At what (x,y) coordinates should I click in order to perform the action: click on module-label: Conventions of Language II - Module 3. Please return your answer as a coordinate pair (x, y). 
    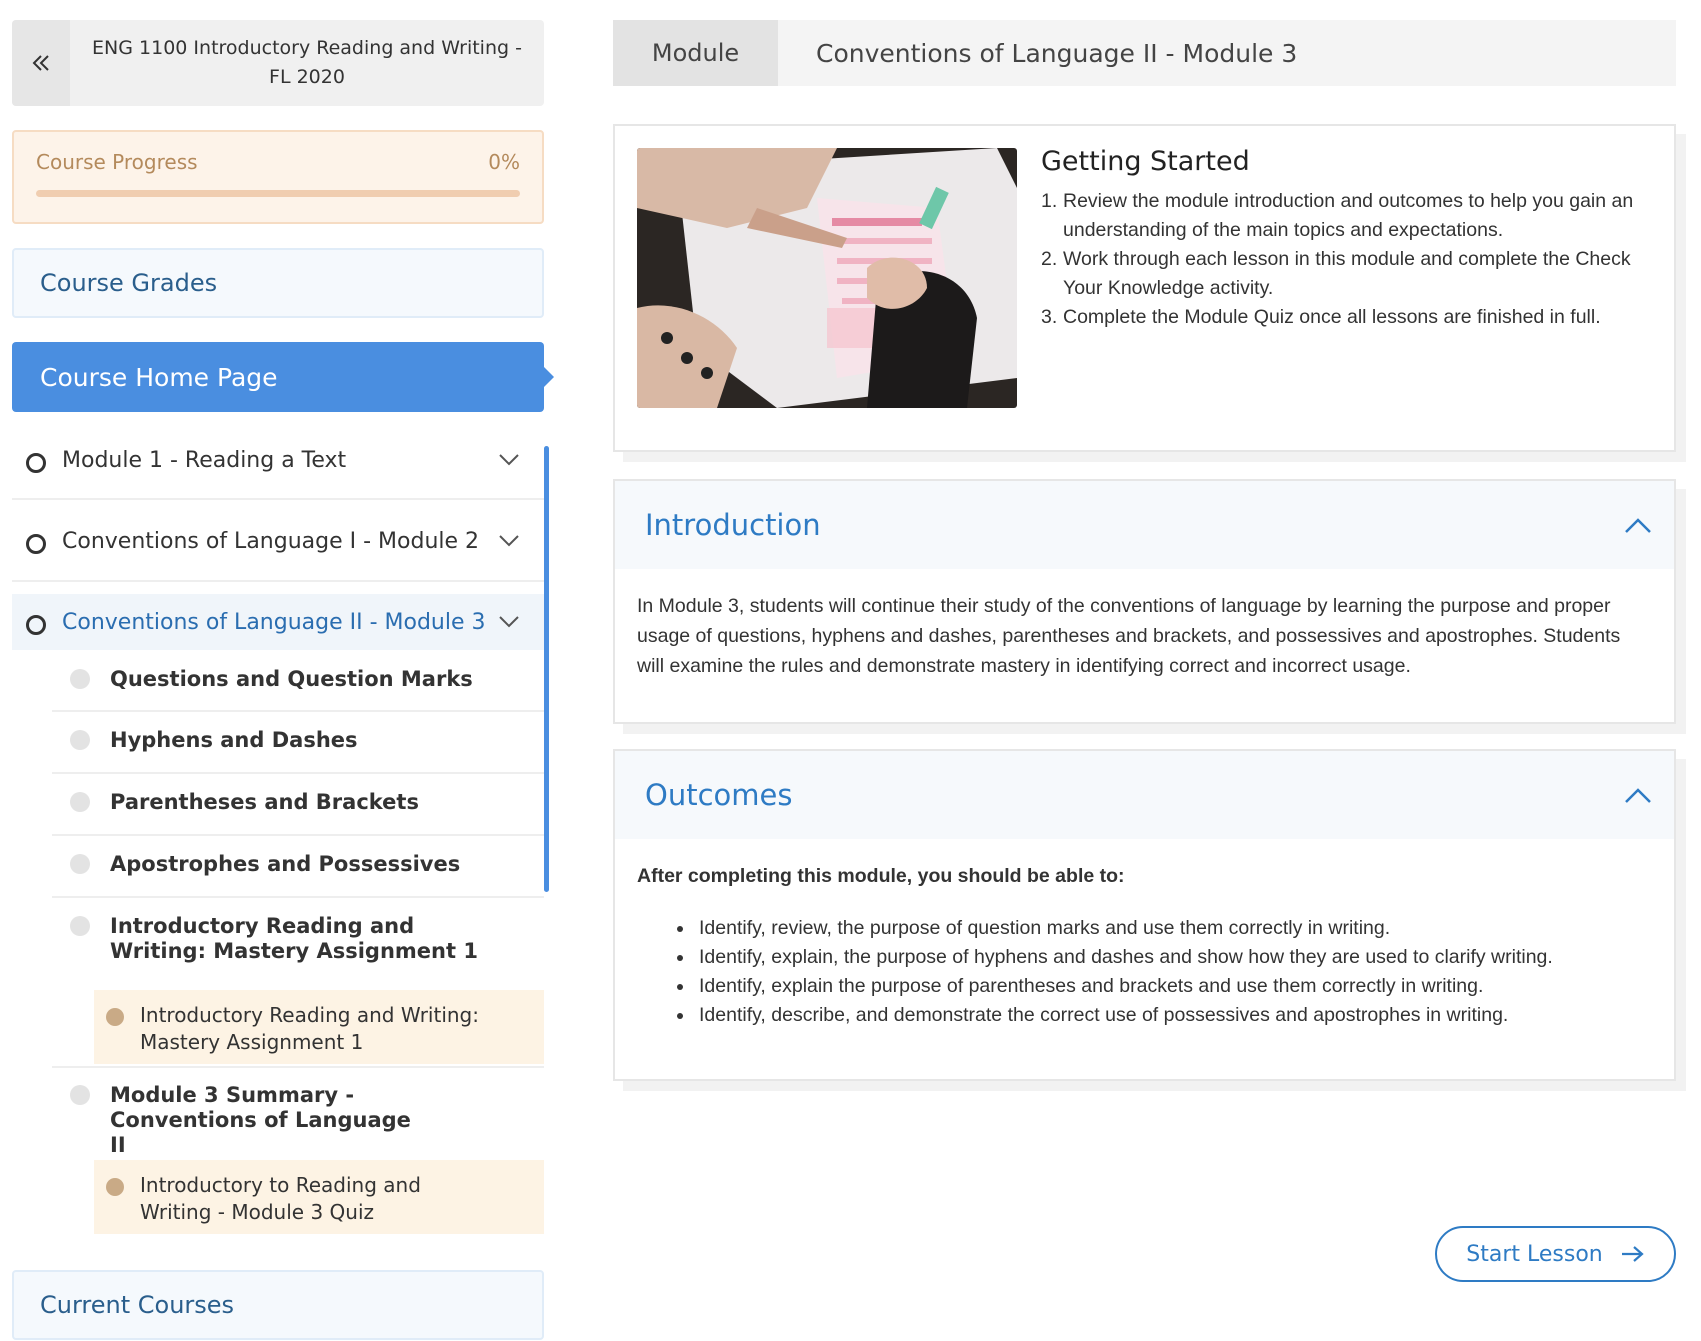
    Looking at the image, I should click on (274, 622).